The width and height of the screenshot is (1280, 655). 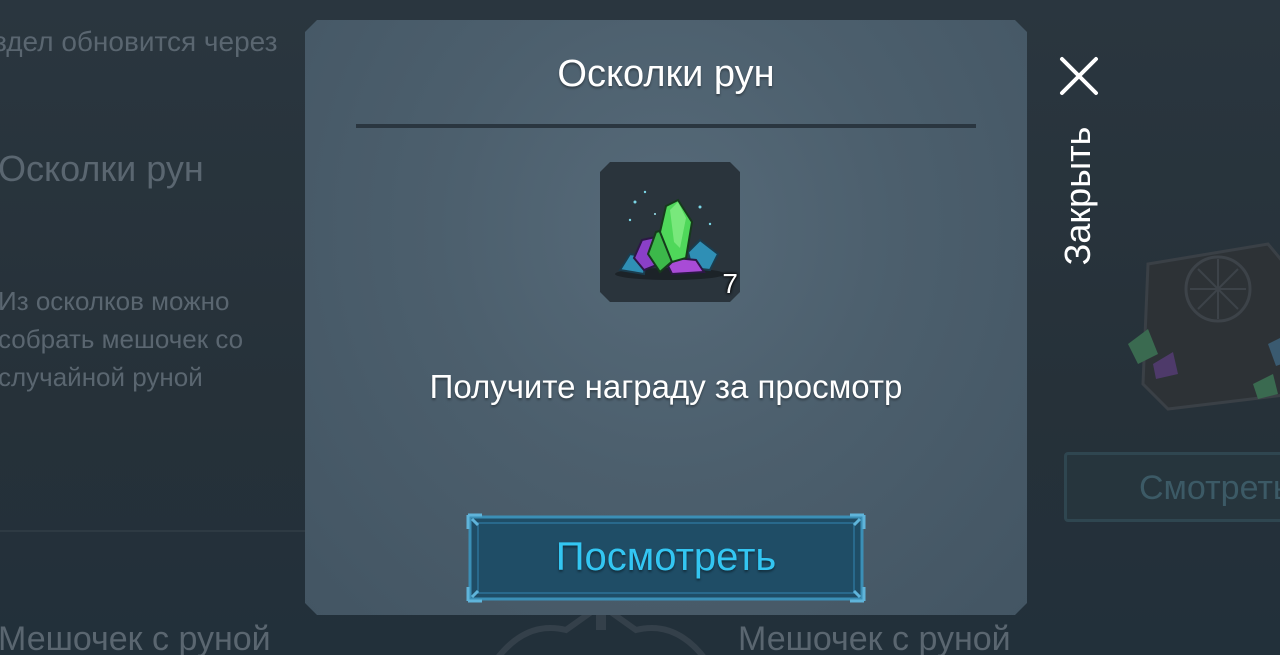 What do you see at coordinates (135, 637) in the screenshot?
I see `bg-item-title-left: Мешочек с руной` at bounding box center [135, 637].